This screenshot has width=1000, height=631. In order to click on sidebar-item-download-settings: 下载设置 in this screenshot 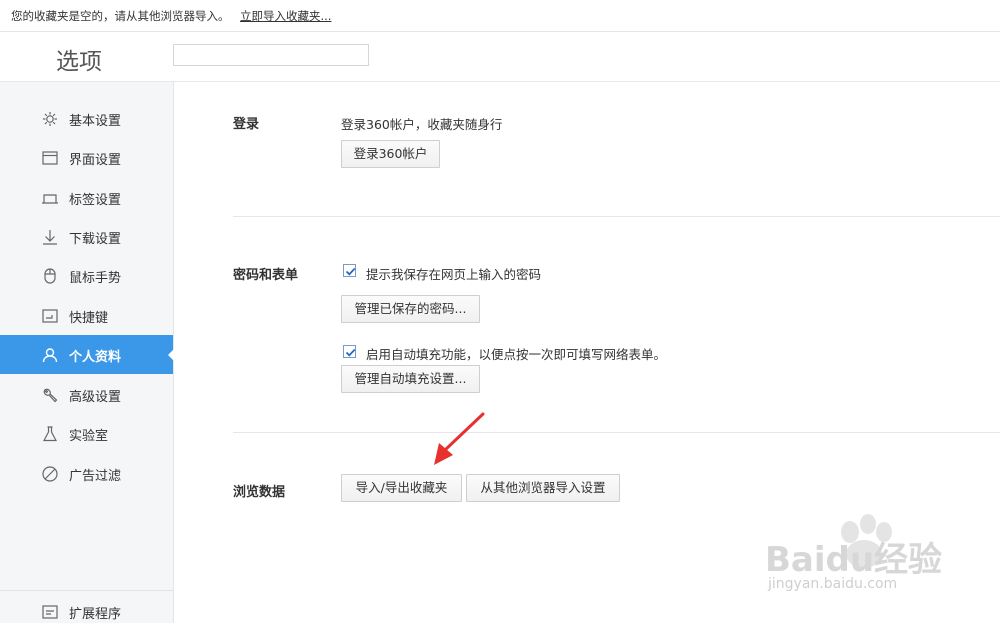, I will do `click(86, 236)`.